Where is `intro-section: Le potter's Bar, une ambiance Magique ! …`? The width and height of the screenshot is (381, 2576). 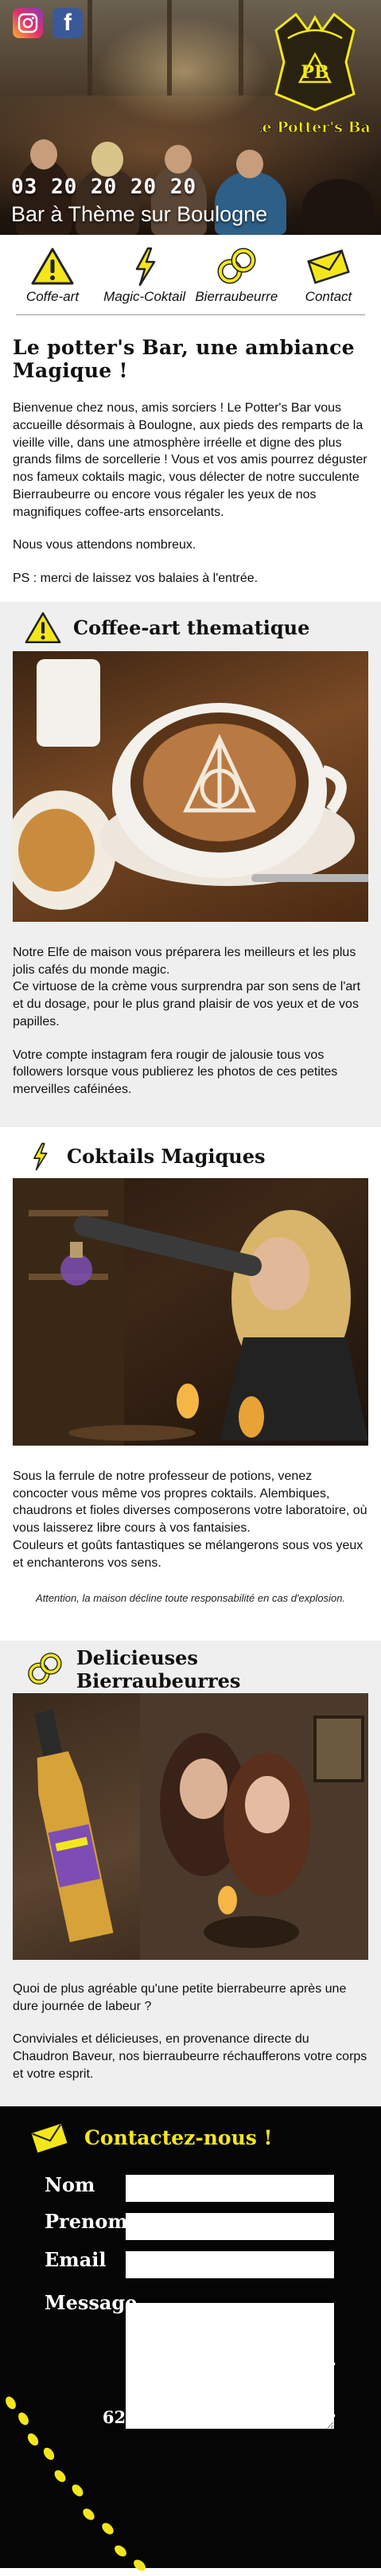 intro-section: Le potter's Bar, une ambiance Magique ! … is located at coordinates (190, 458).